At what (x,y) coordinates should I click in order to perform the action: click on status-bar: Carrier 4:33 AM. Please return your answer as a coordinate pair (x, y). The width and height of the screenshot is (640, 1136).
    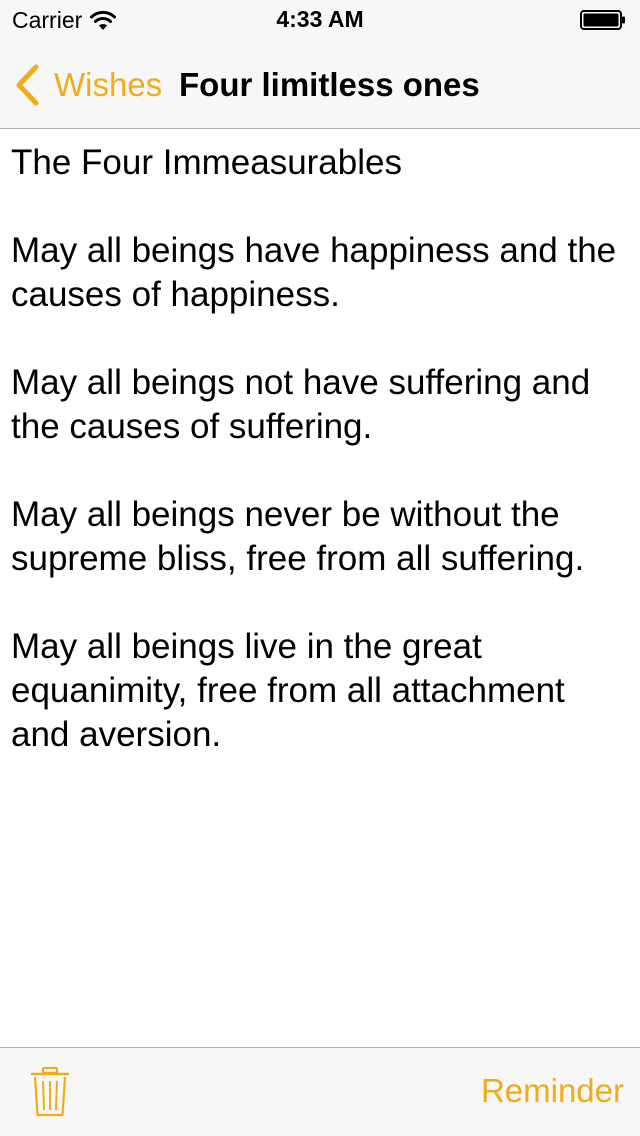
    Looking at the image, I should click on (320, 20).